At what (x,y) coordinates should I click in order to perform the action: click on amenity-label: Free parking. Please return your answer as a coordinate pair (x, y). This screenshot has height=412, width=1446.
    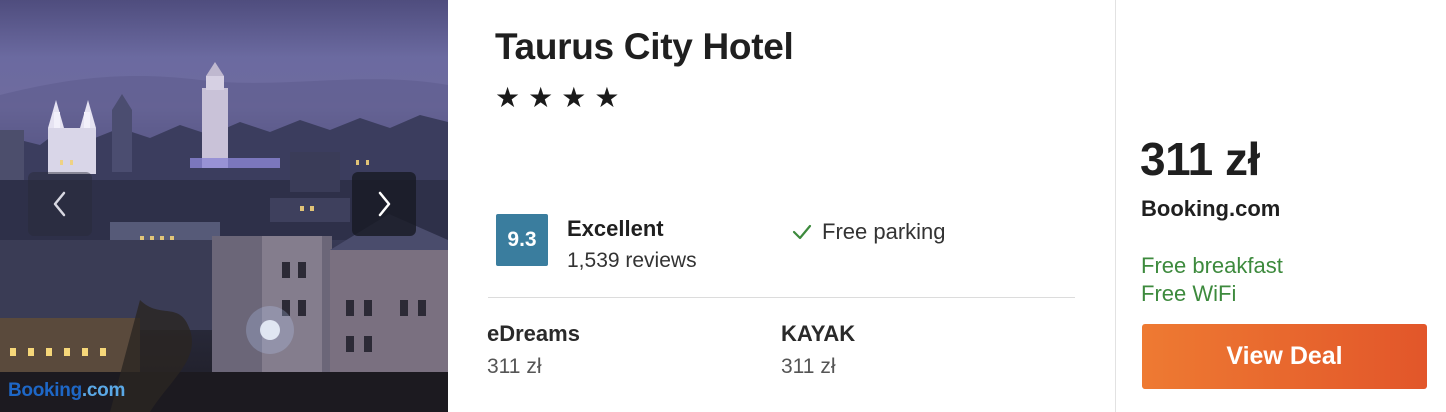
    Looking at the image, I should click on (884, 231).